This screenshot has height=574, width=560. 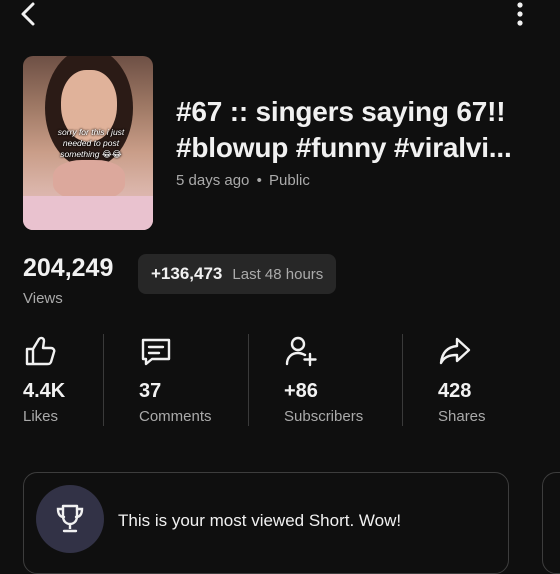 I want to click on next-card-peek, so click(x=551, y=523).